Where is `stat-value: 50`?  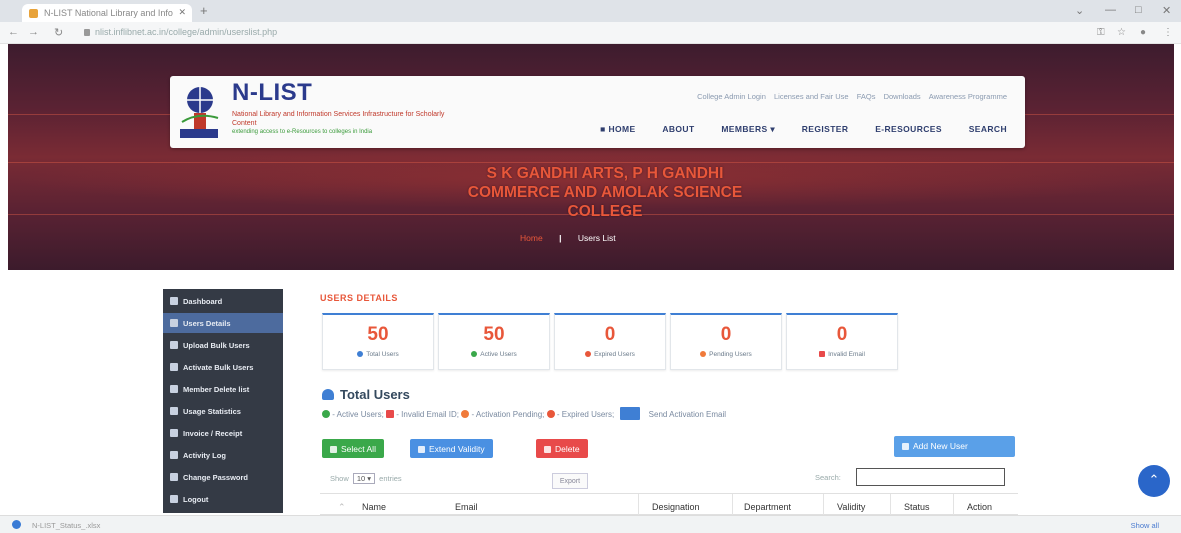
stat-value: 50 is located at coordinates (494, 334).